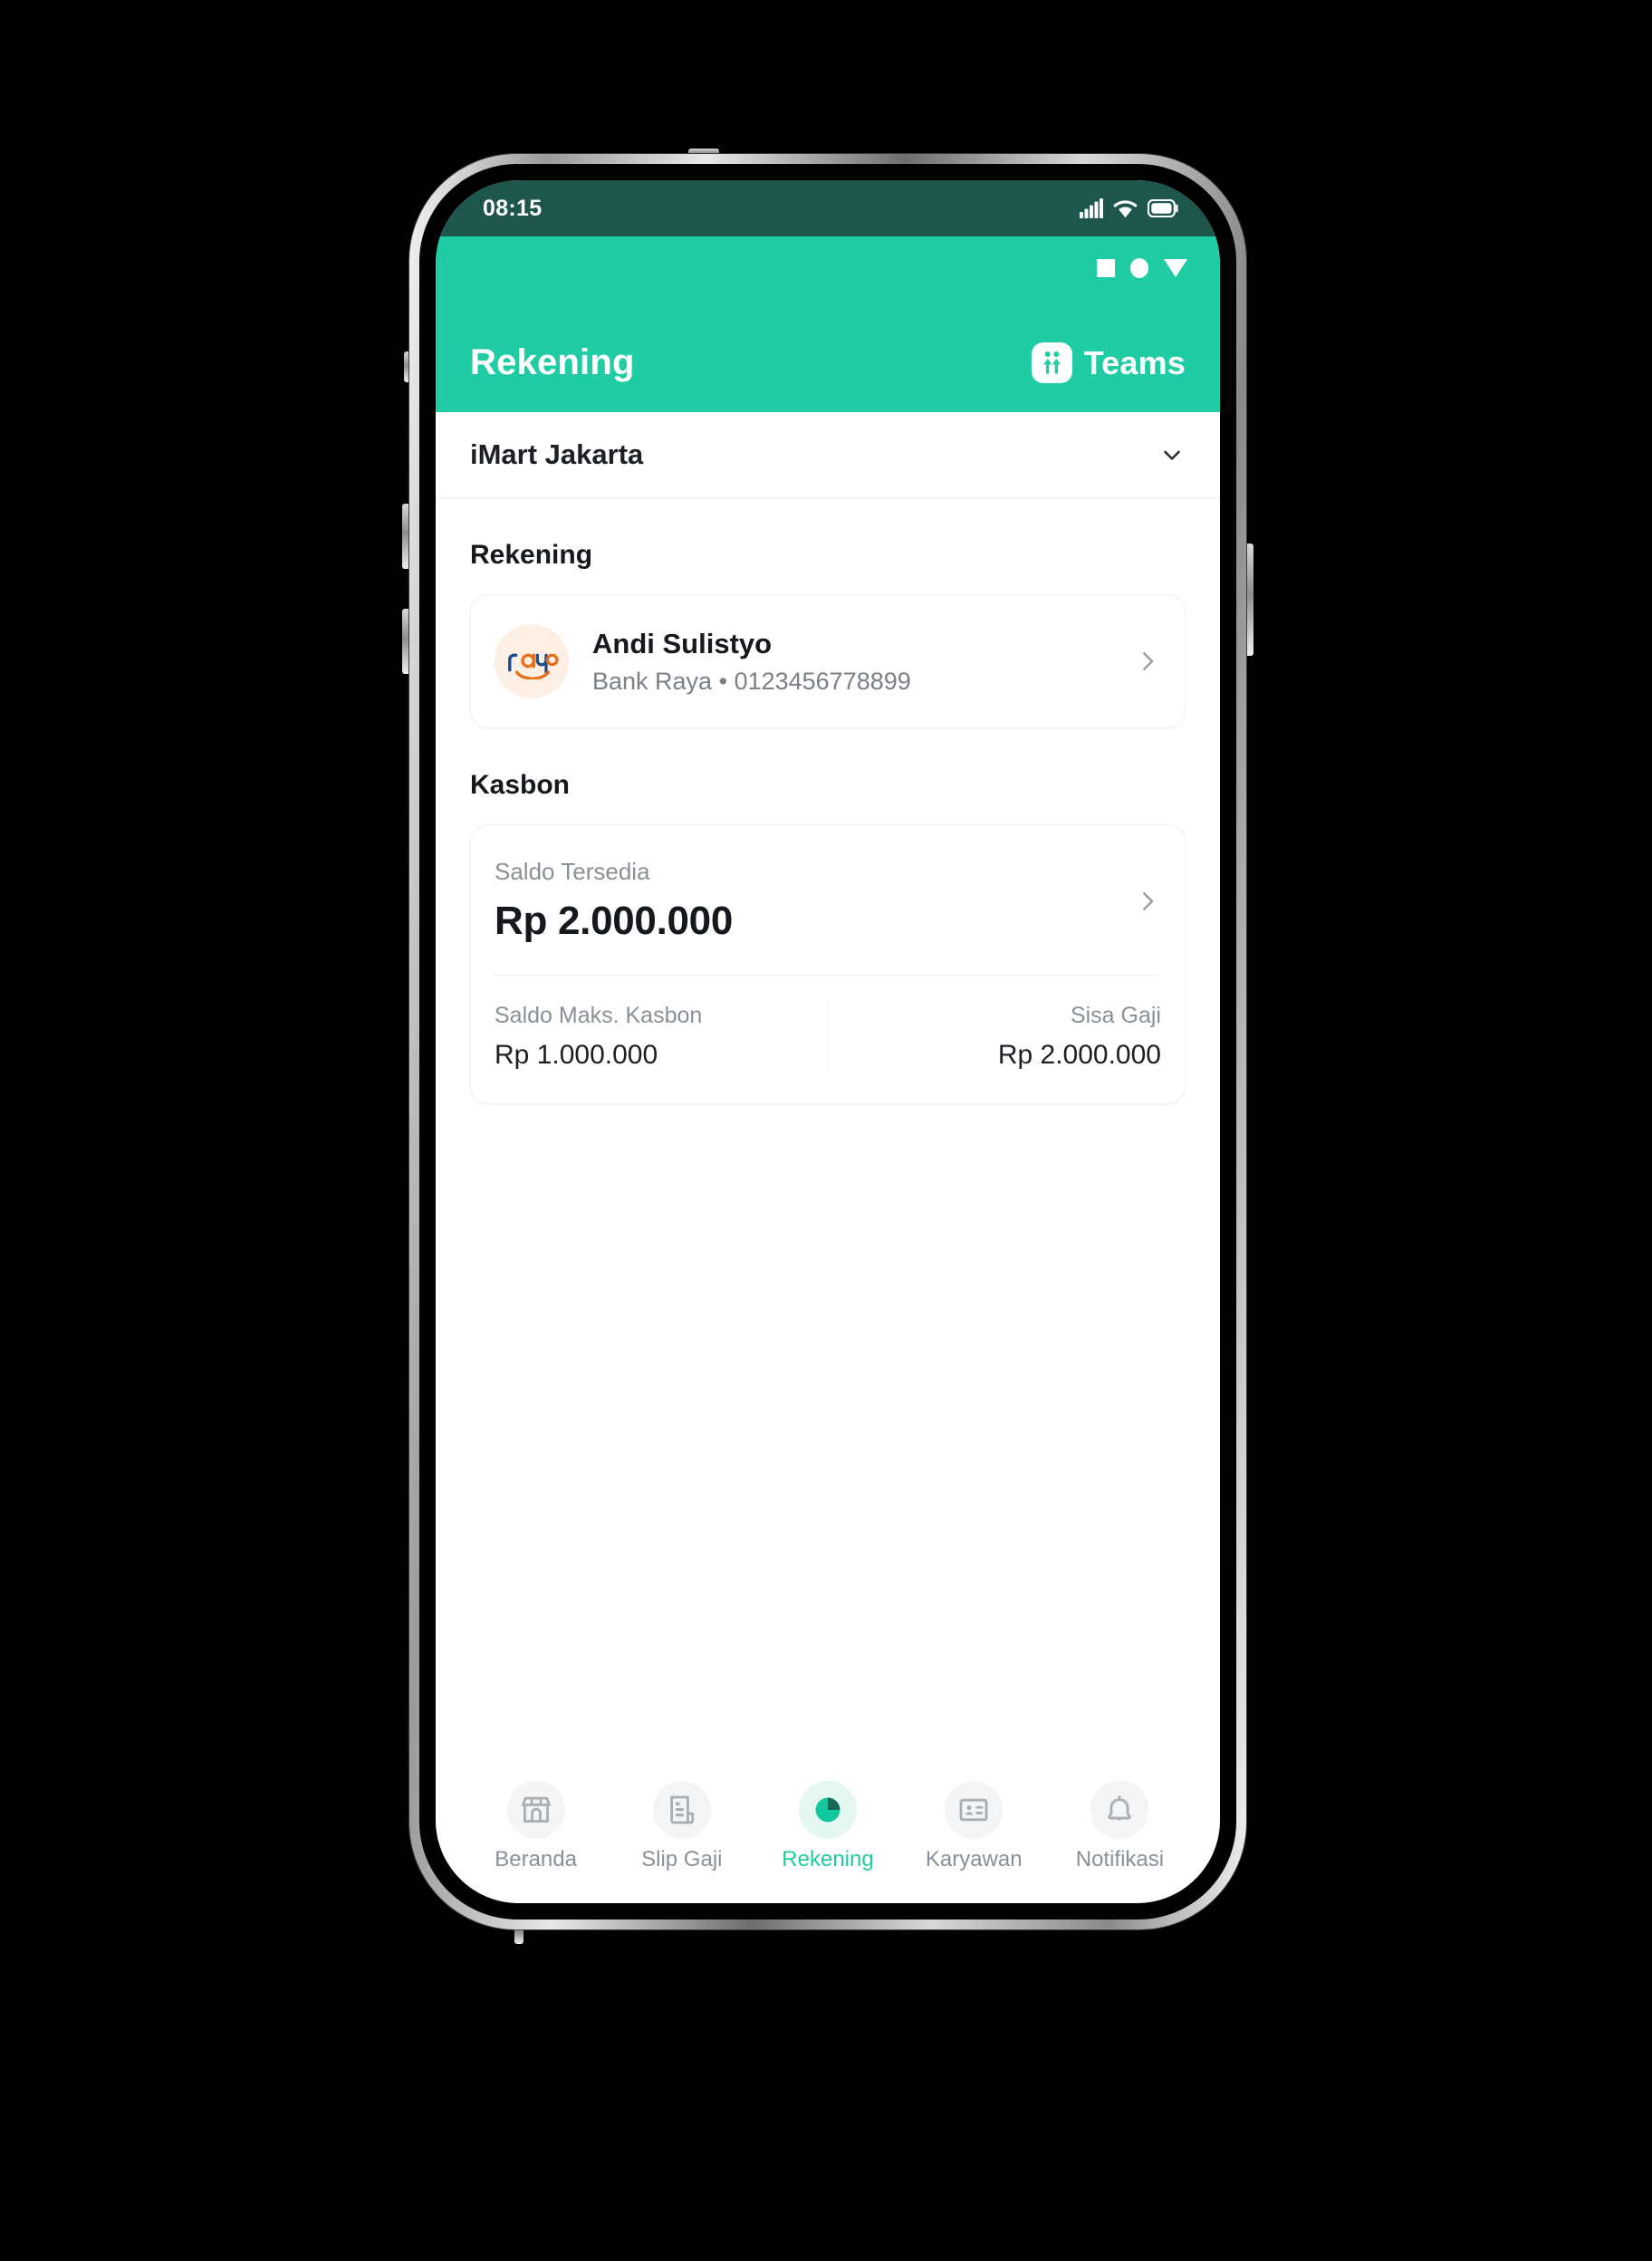  I want to click on teams-brand-label: Teams, so click(1134, 362).